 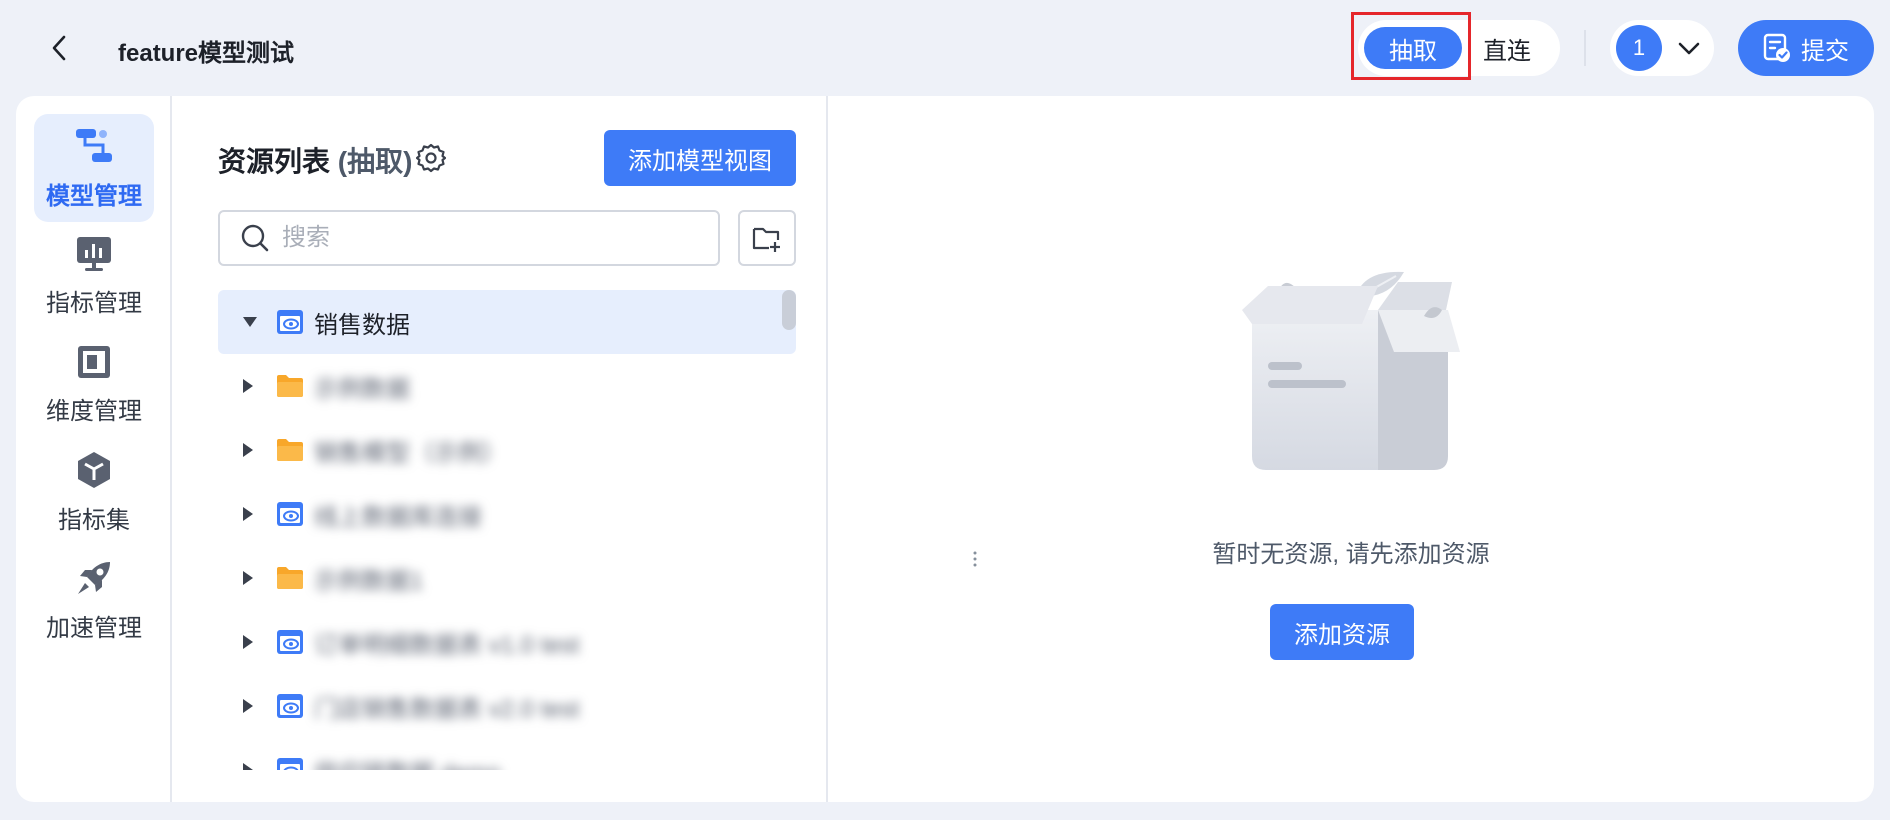 What do you see at coordinates (94, 384) in the screenshot?
I see `nav-item-dimension: 维度管理` at bounding box center [94, 384].